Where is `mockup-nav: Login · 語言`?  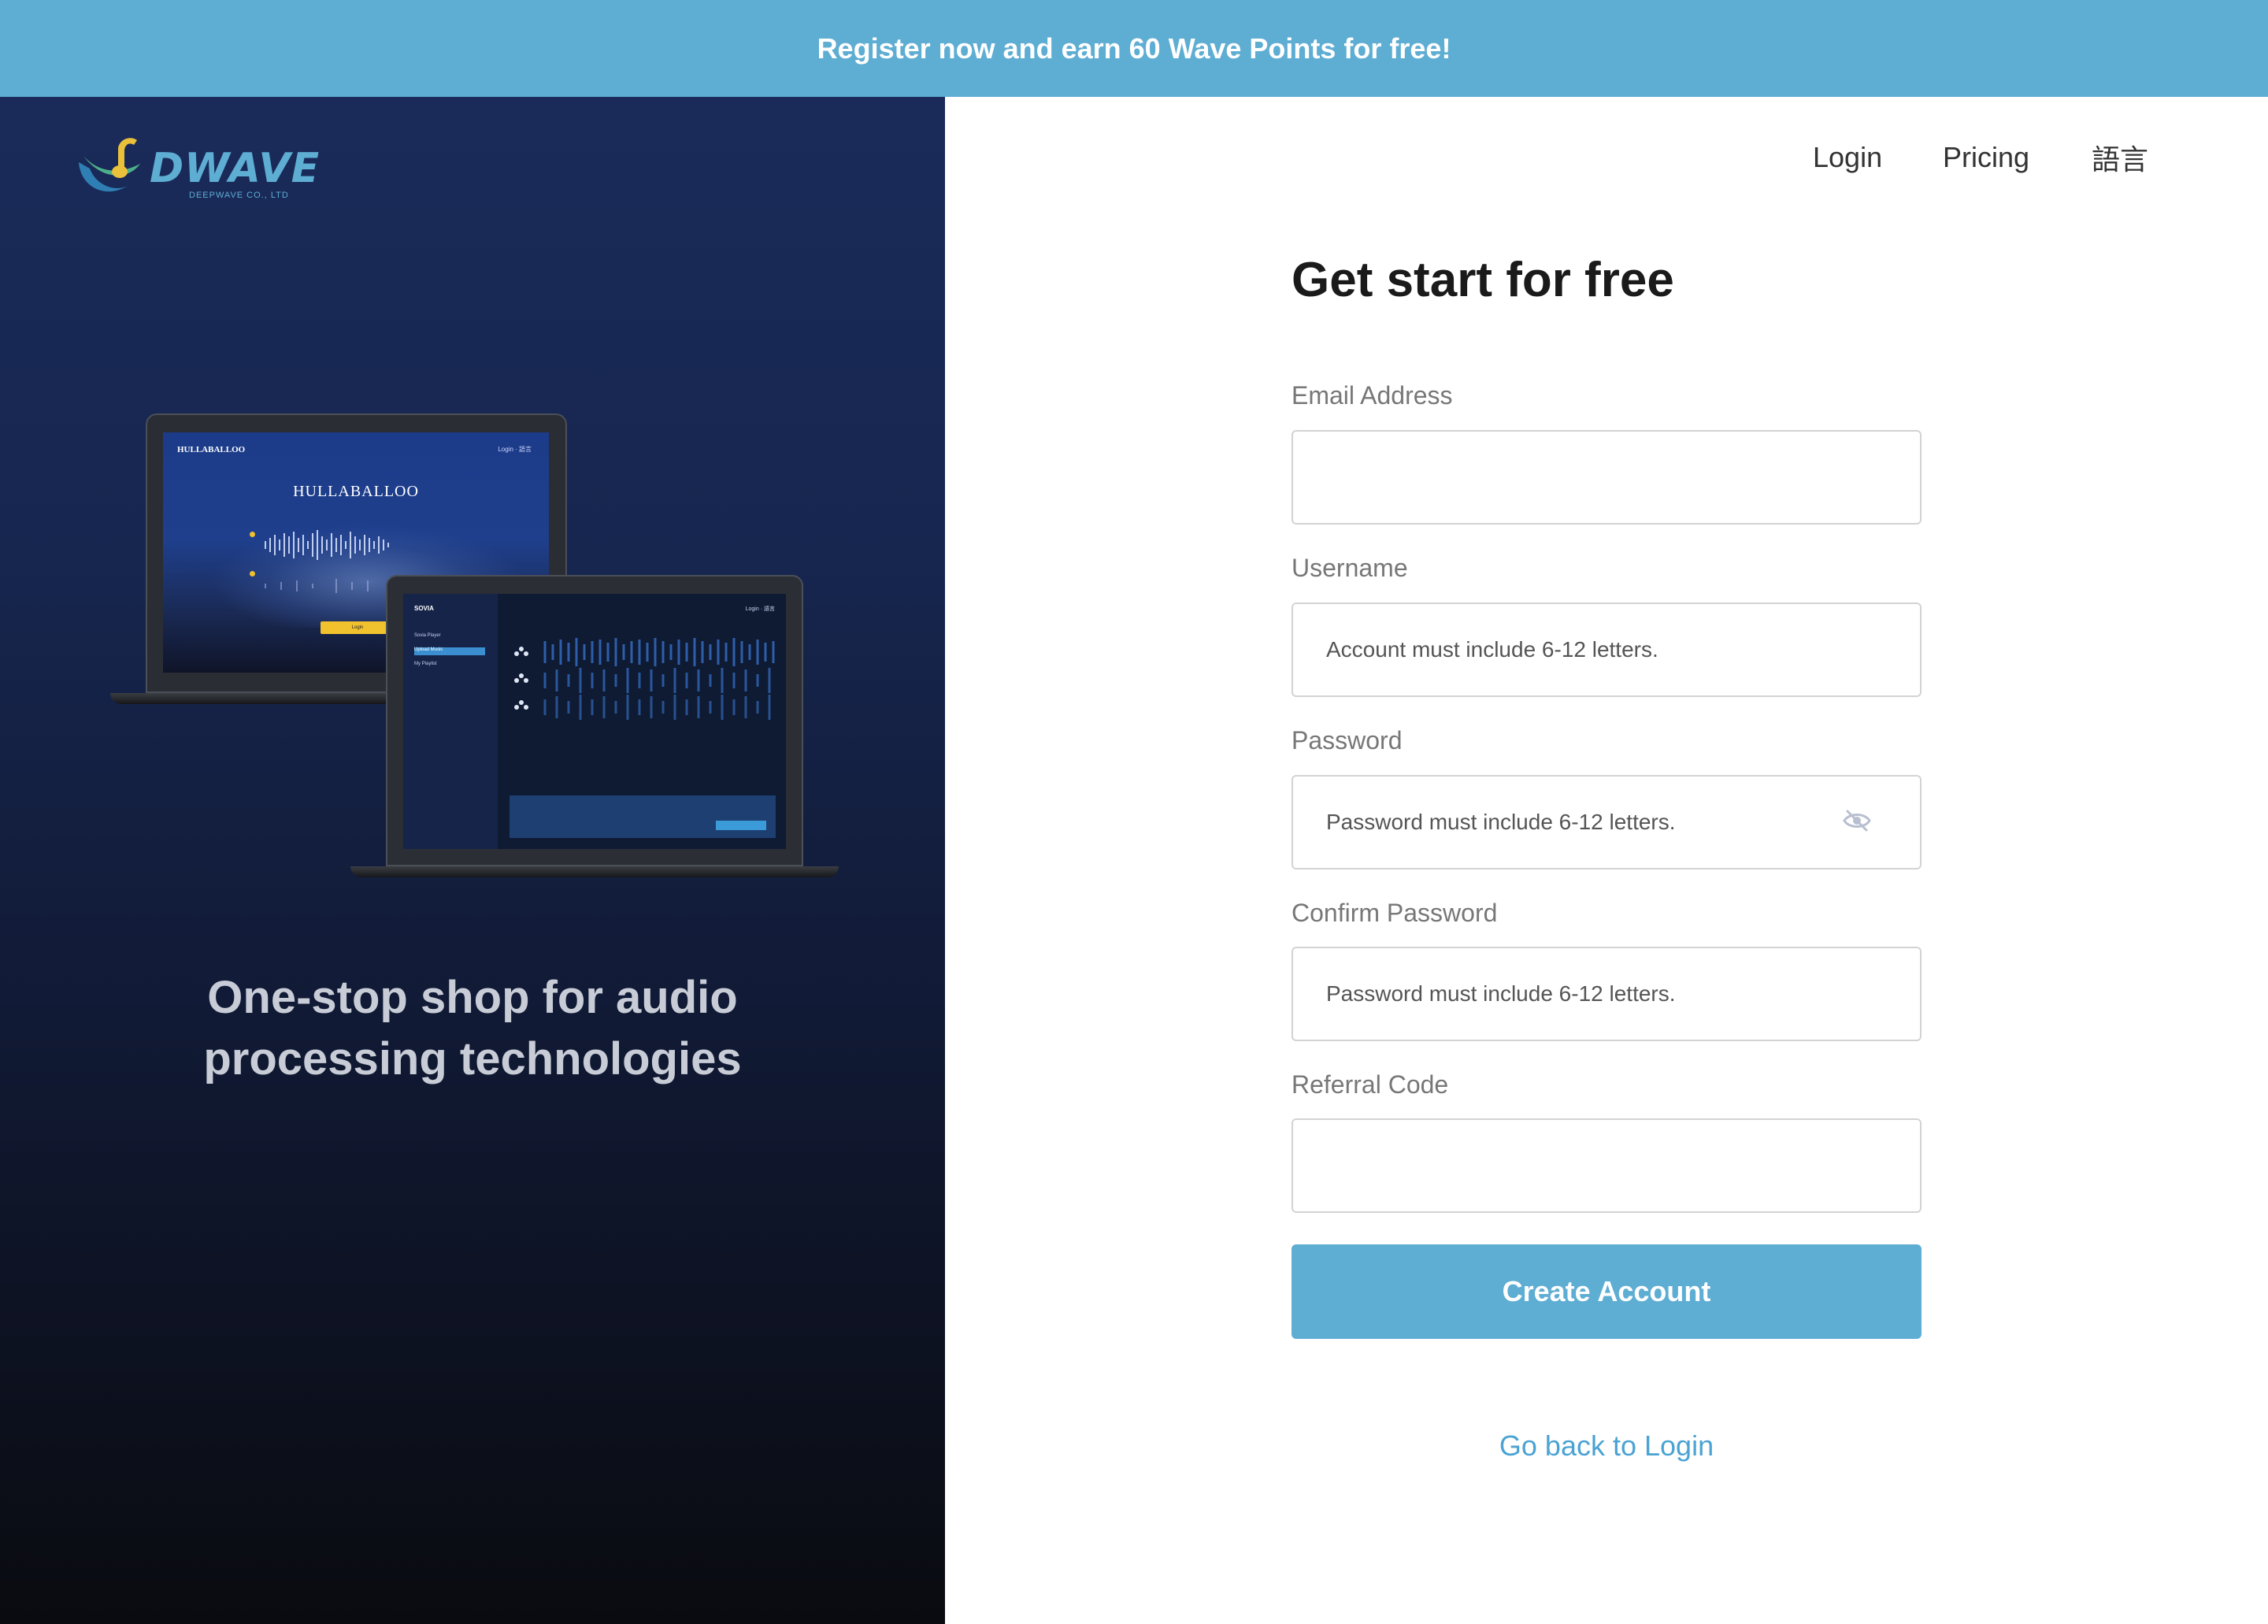 mockup-nav: Login · 語言 is located at coordinates (515, 449).